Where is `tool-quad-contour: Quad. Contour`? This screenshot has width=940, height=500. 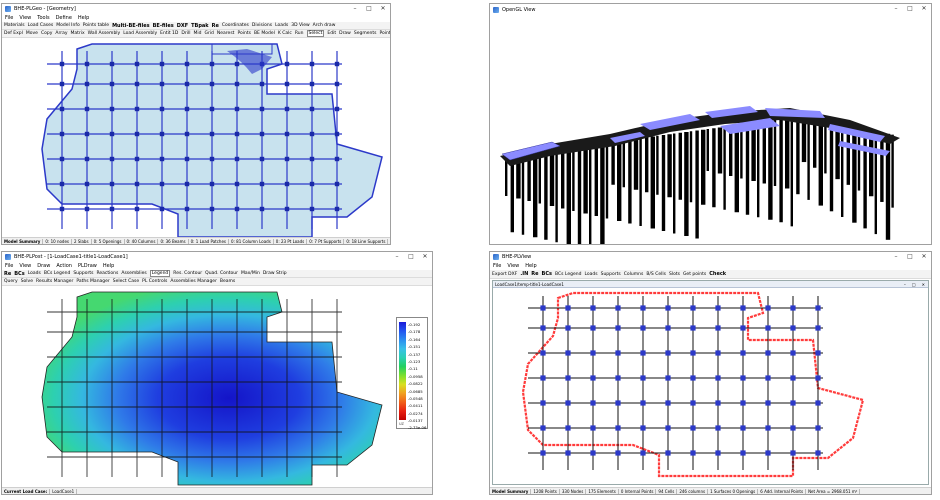 tool-quad-contour: Quad. Contour is located at coordinates (221, 273).